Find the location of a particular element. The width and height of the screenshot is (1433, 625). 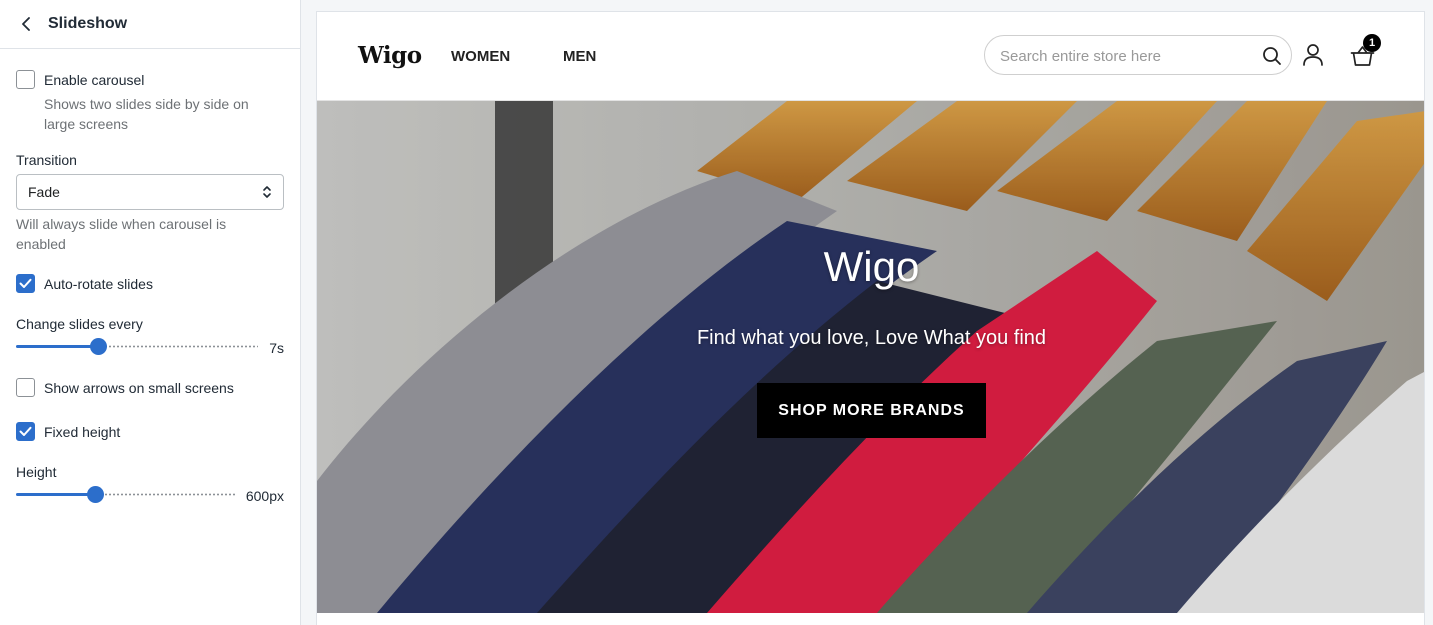

fixed-height-checkbox is located at coordinates (25, 431).